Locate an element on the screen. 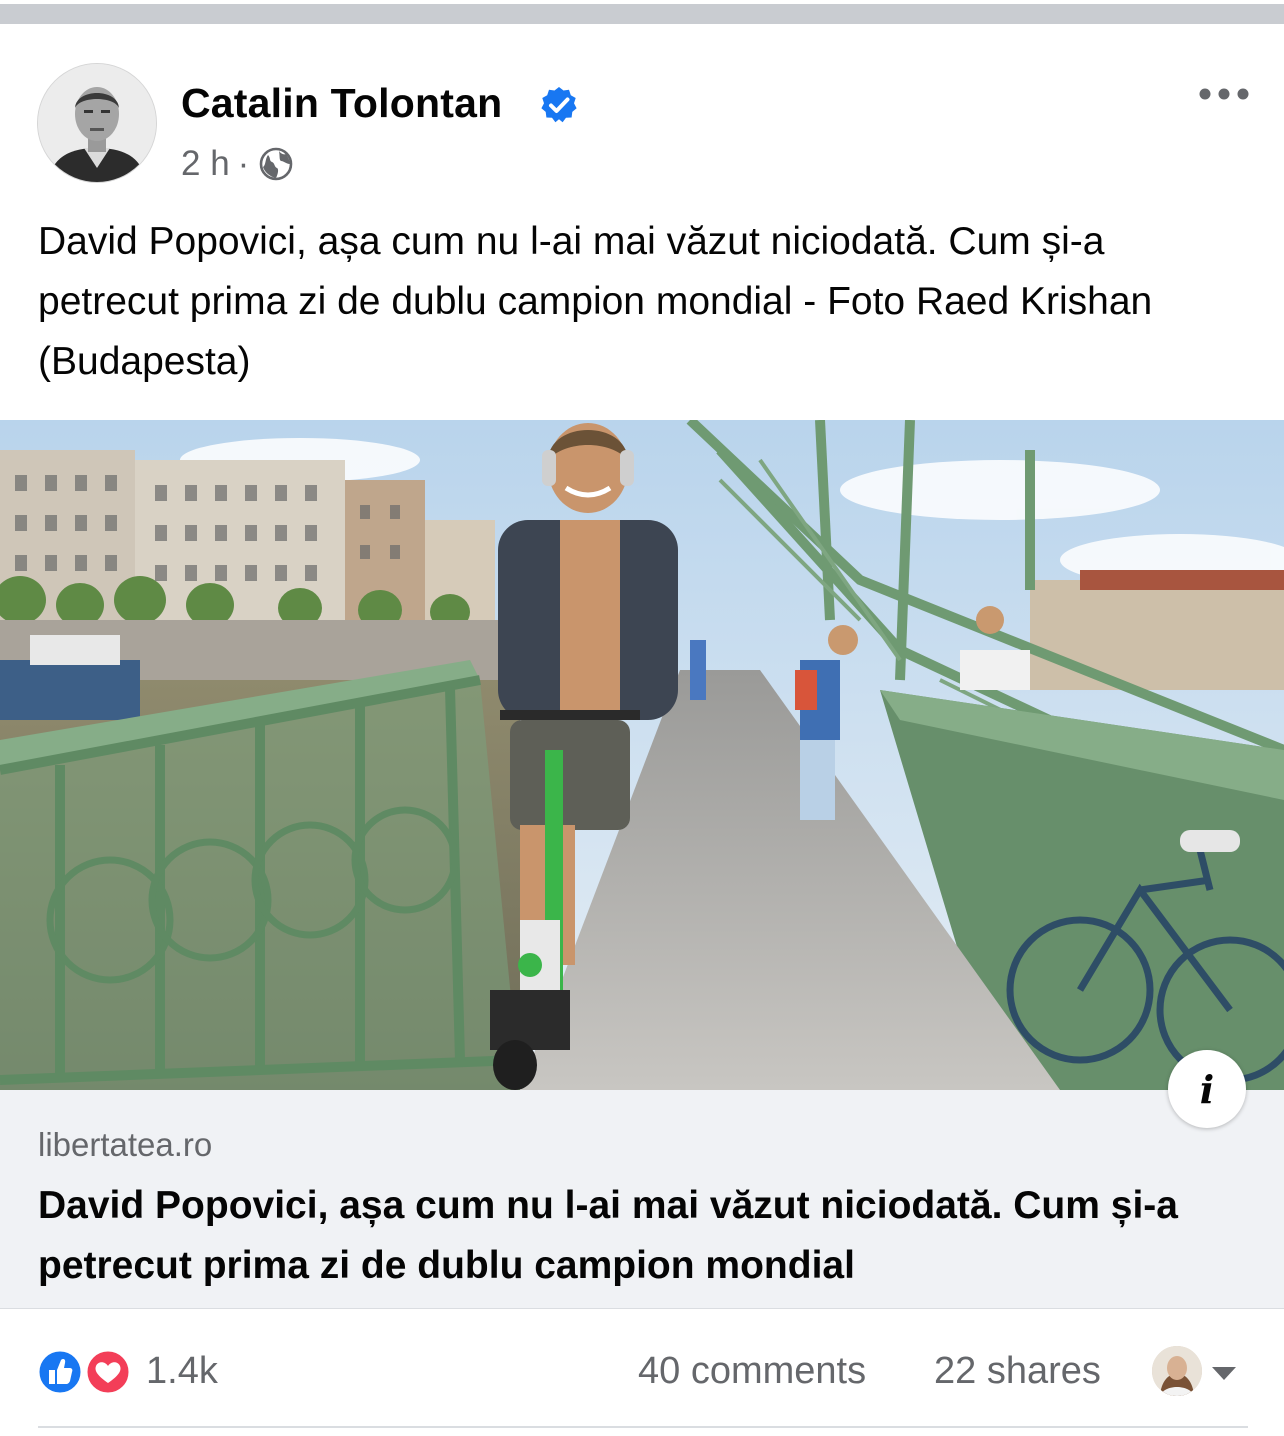 Image resolution: width=1284 pixels, height=1436 pixels. comments-count: 40 comments is located at coordinates (752, 1371).